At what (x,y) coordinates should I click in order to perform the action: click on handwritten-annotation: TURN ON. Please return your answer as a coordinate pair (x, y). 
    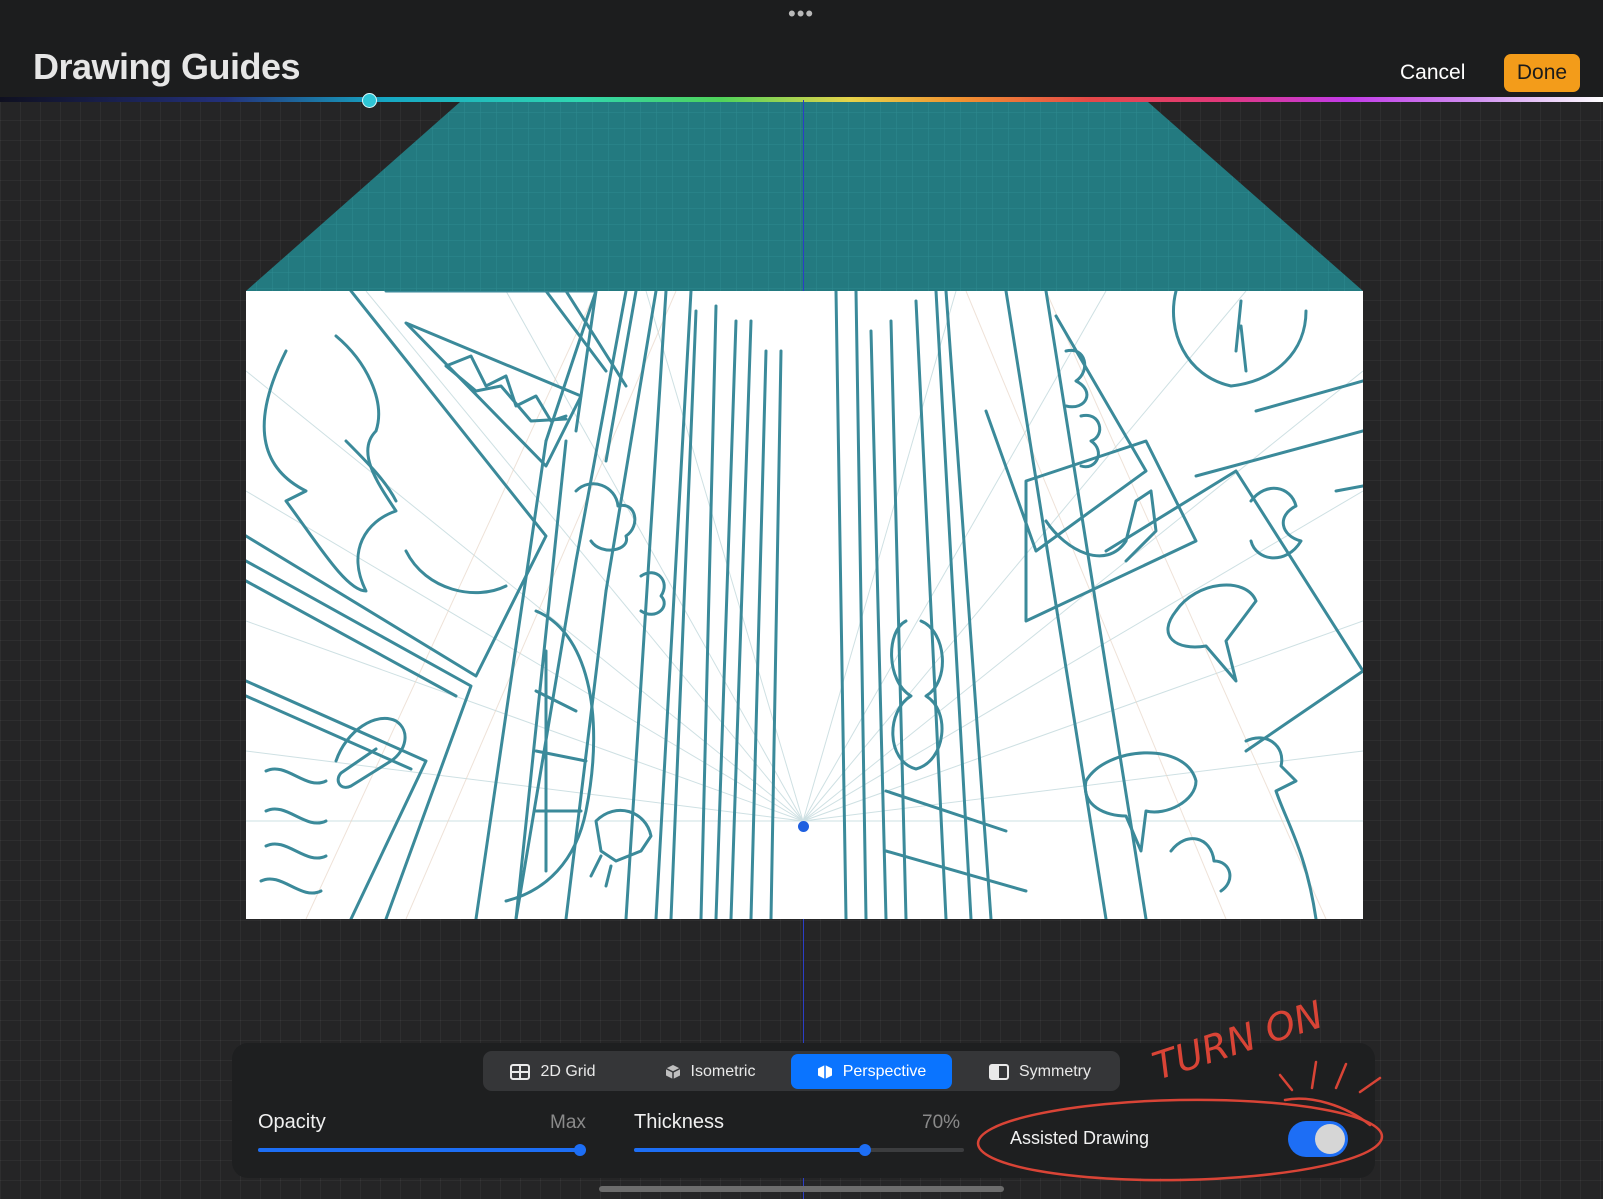
    Looking at the image, I should click on (1180, 1087).